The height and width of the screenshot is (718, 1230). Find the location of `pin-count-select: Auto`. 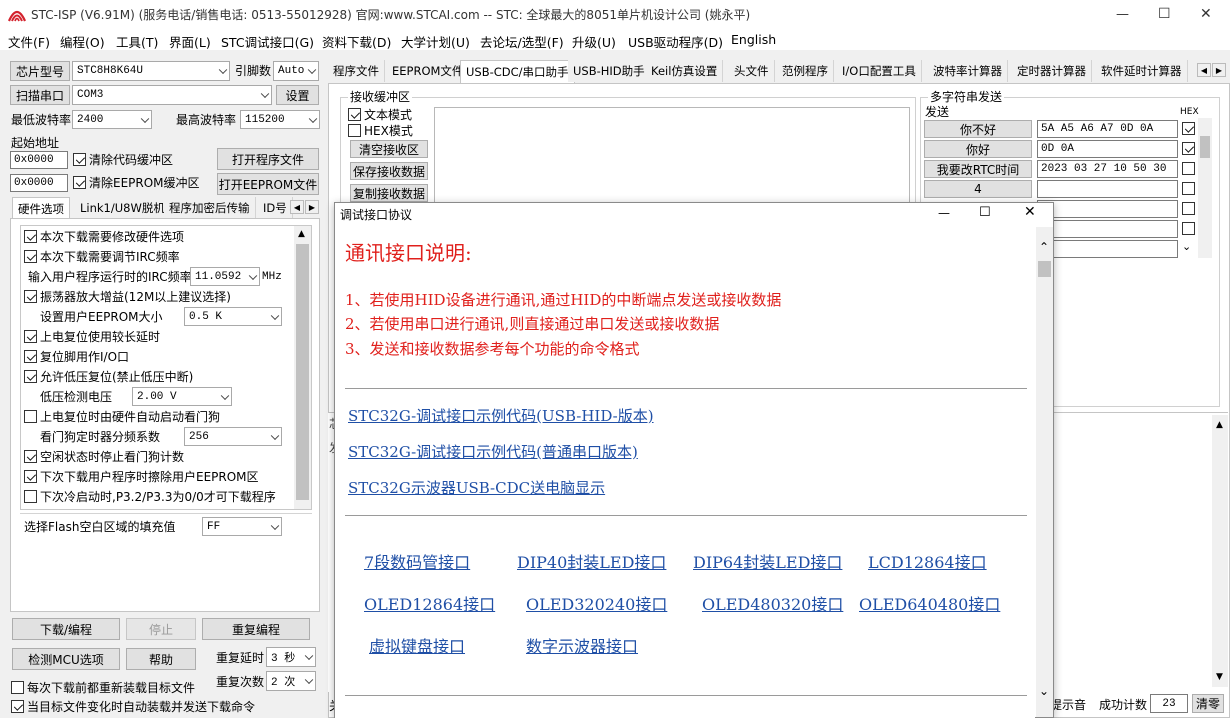

pin-count-select: Auto is located at coordinates (296, 71).